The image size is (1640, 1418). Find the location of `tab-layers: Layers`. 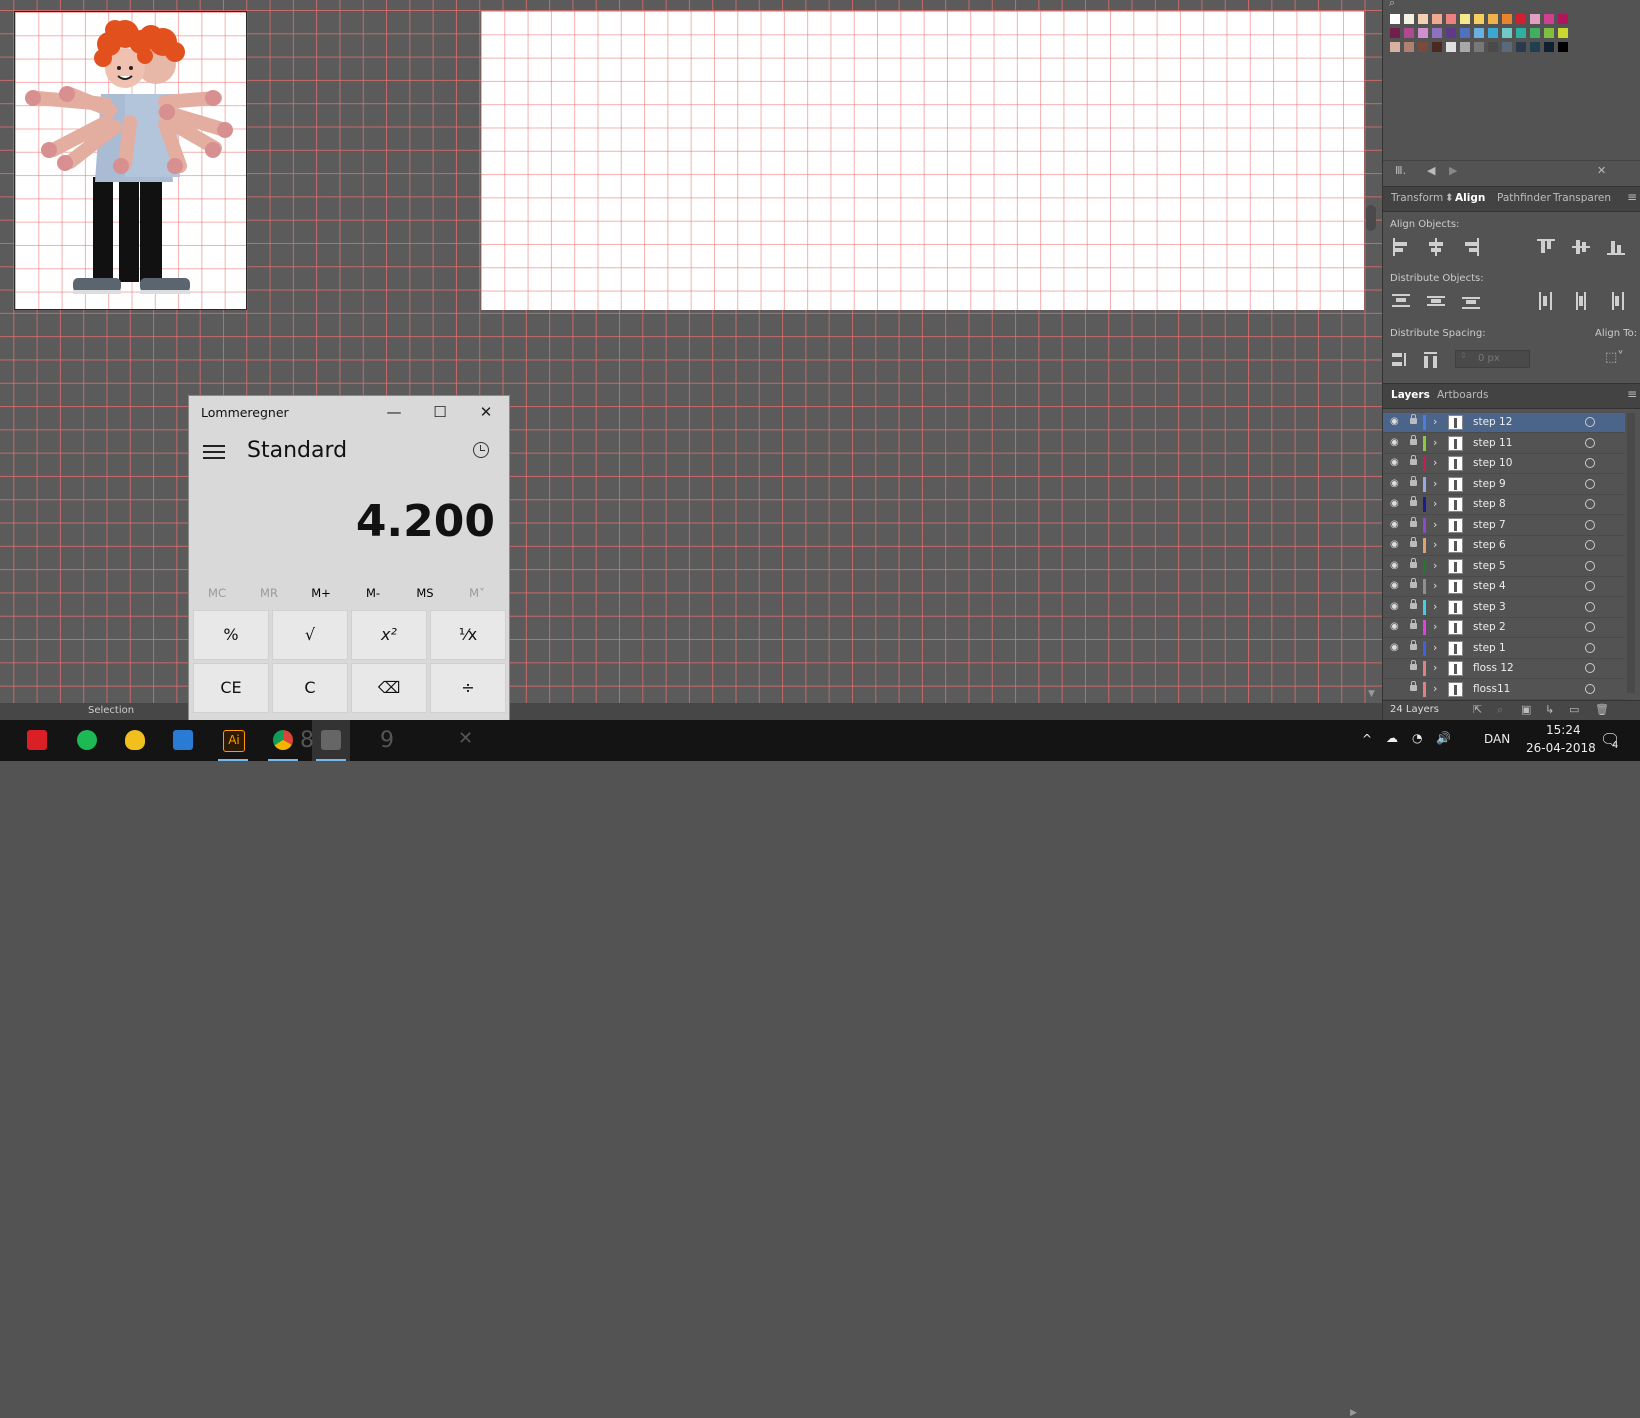

tab-layers: Layers is located at coordinates (1410, 395).